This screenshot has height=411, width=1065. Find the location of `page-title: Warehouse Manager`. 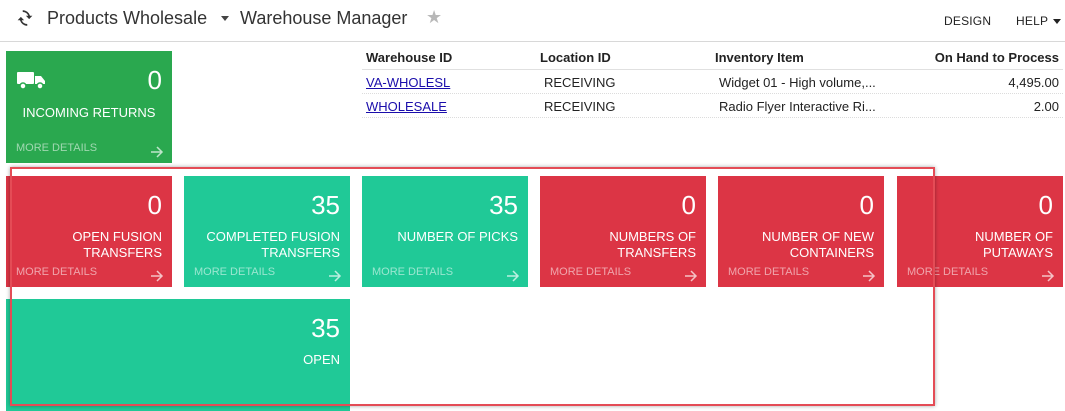

page-title: Warehouse Manager is located at coordinates (324, 18).